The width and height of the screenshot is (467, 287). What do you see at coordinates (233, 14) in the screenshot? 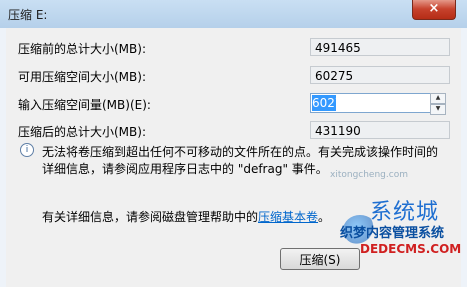
I see `title-bar: 压缩 E: ×` at bounding box center [233, 14].